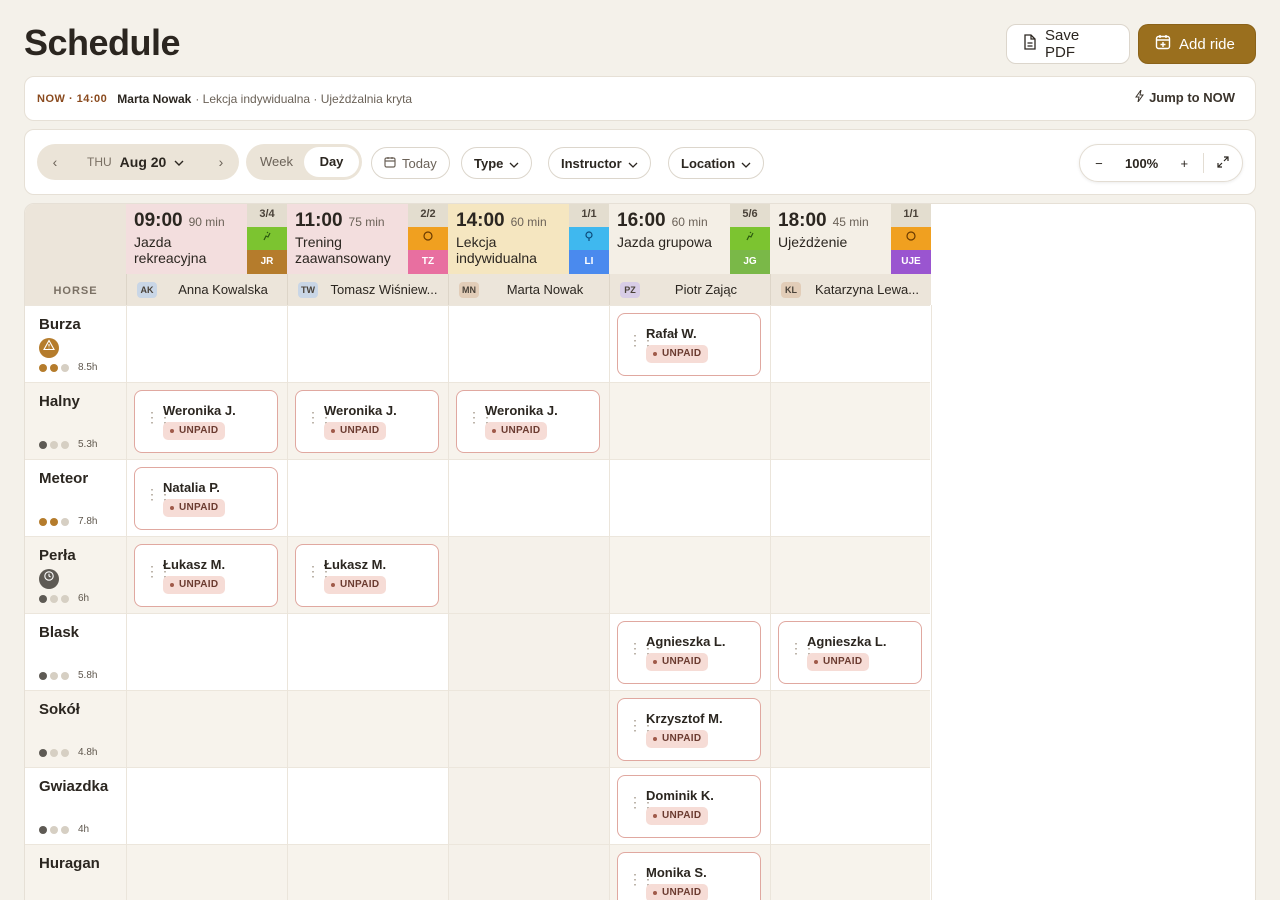  What do you see at coordinates (221, 162) in the screenshot?
I see `chevron-right-icon: ›` at bounding box center [221, 162].